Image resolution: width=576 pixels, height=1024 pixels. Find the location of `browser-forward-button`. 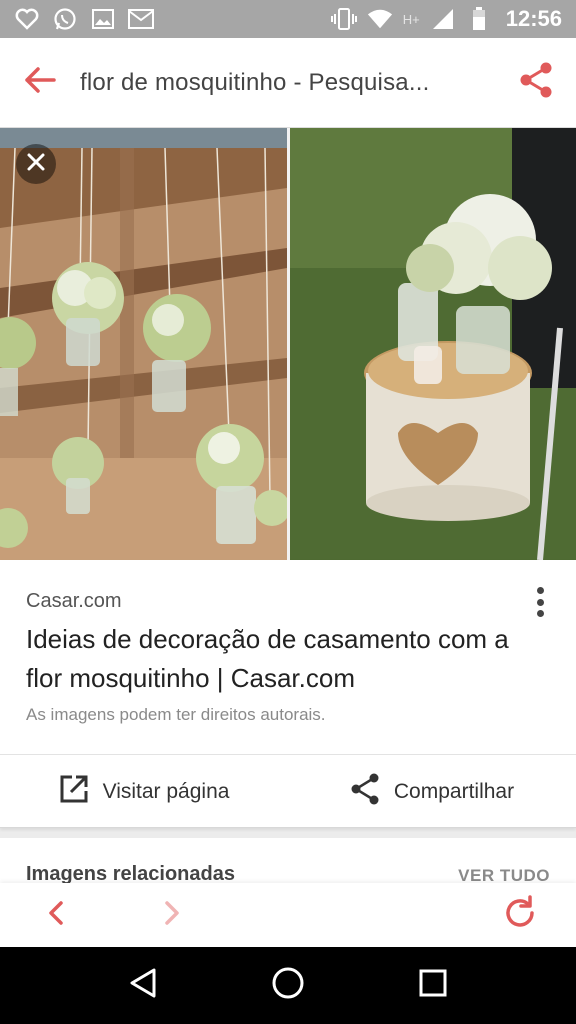

browser-forward-button is located at coordinates (172, 915).